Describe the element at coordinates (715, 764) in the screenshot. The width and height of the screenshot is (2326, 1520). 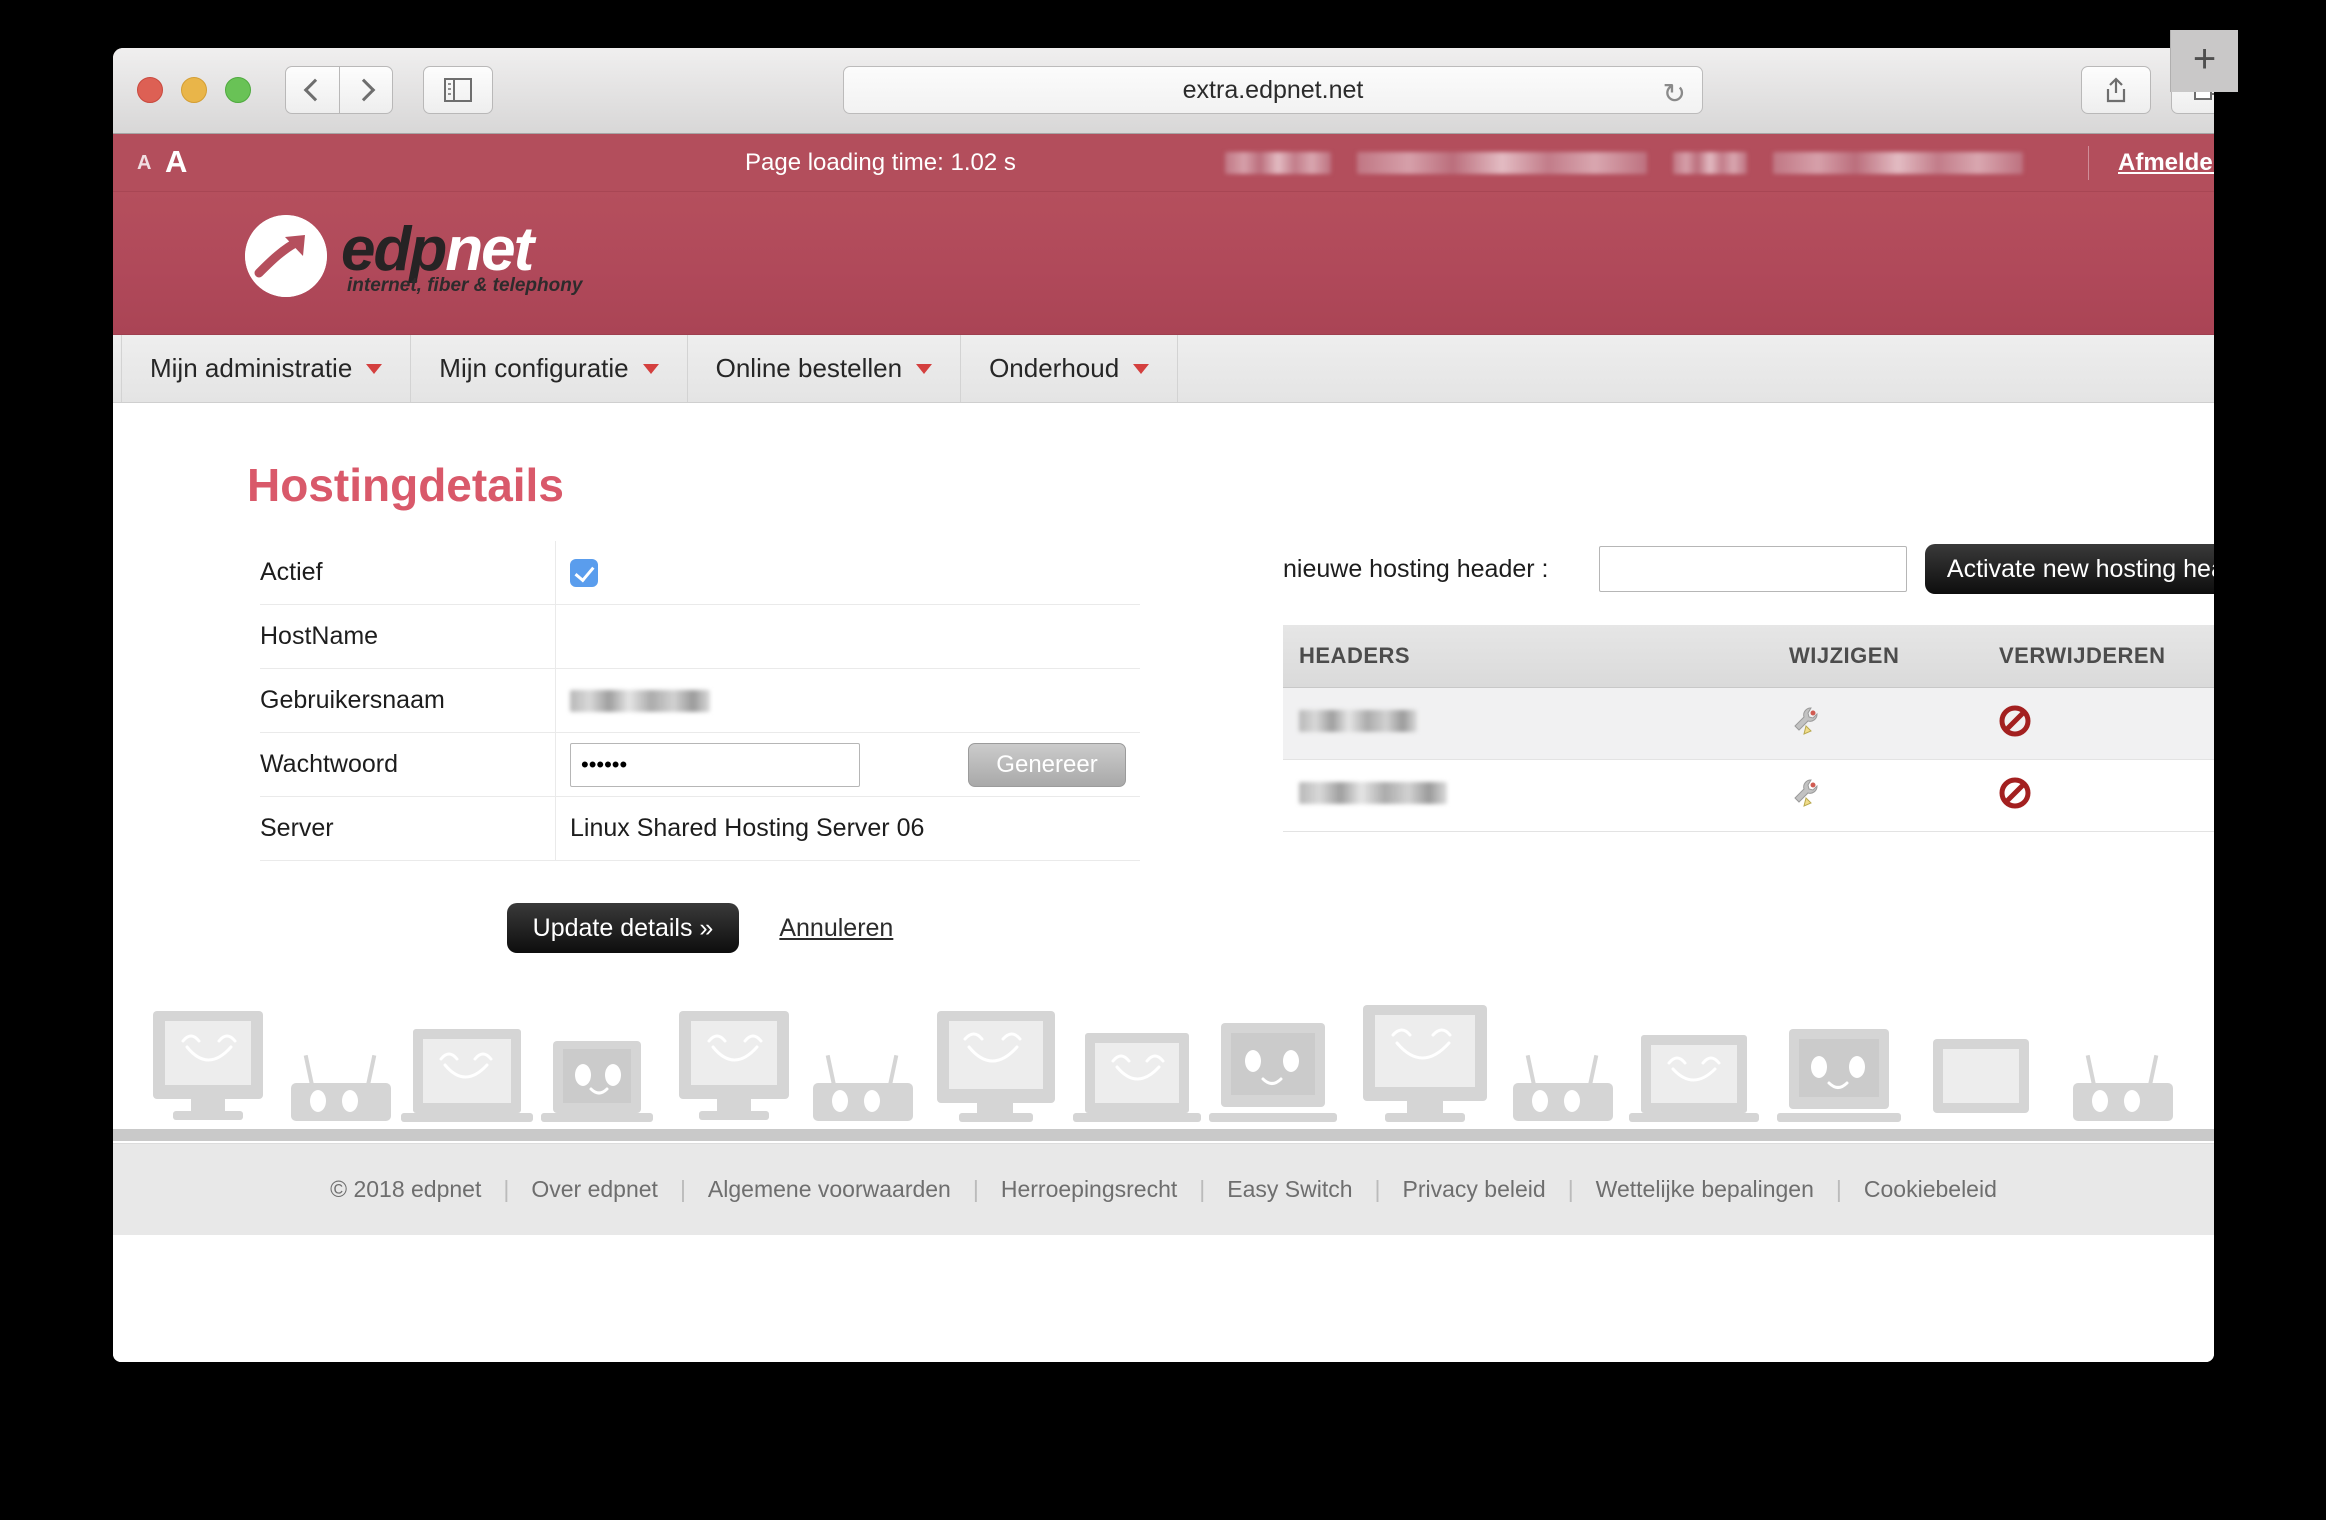
I see `password-input` at that location.